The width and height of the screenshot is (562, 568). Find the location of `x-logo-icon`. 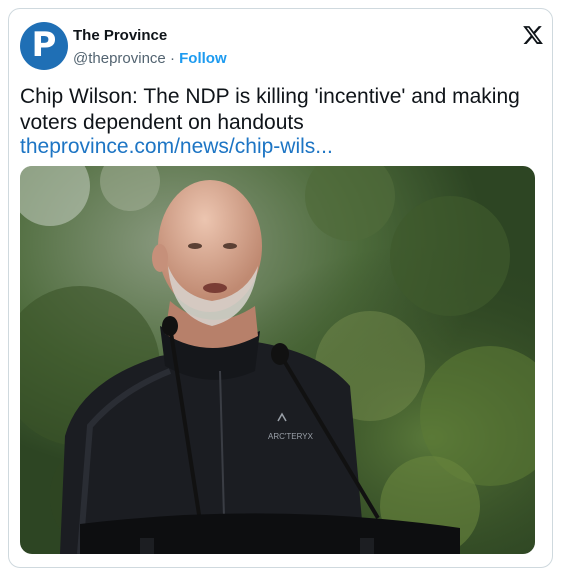

x-logo-icon is located at coordinates (533, 35).